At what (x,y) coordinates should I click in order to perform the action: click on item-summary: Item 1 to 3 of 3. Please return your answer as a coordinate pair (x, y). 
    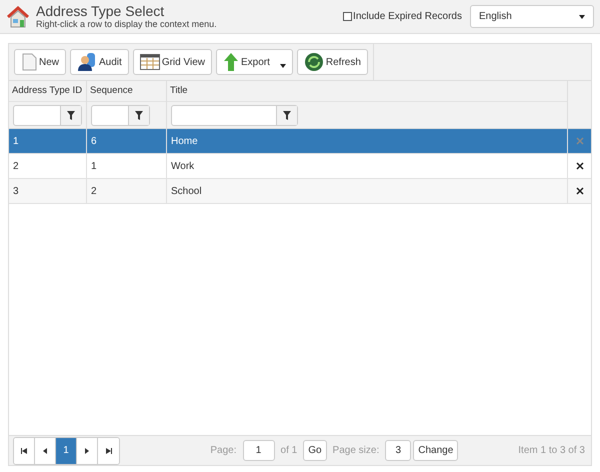
    Looking at the image, I should click on (551, 451).